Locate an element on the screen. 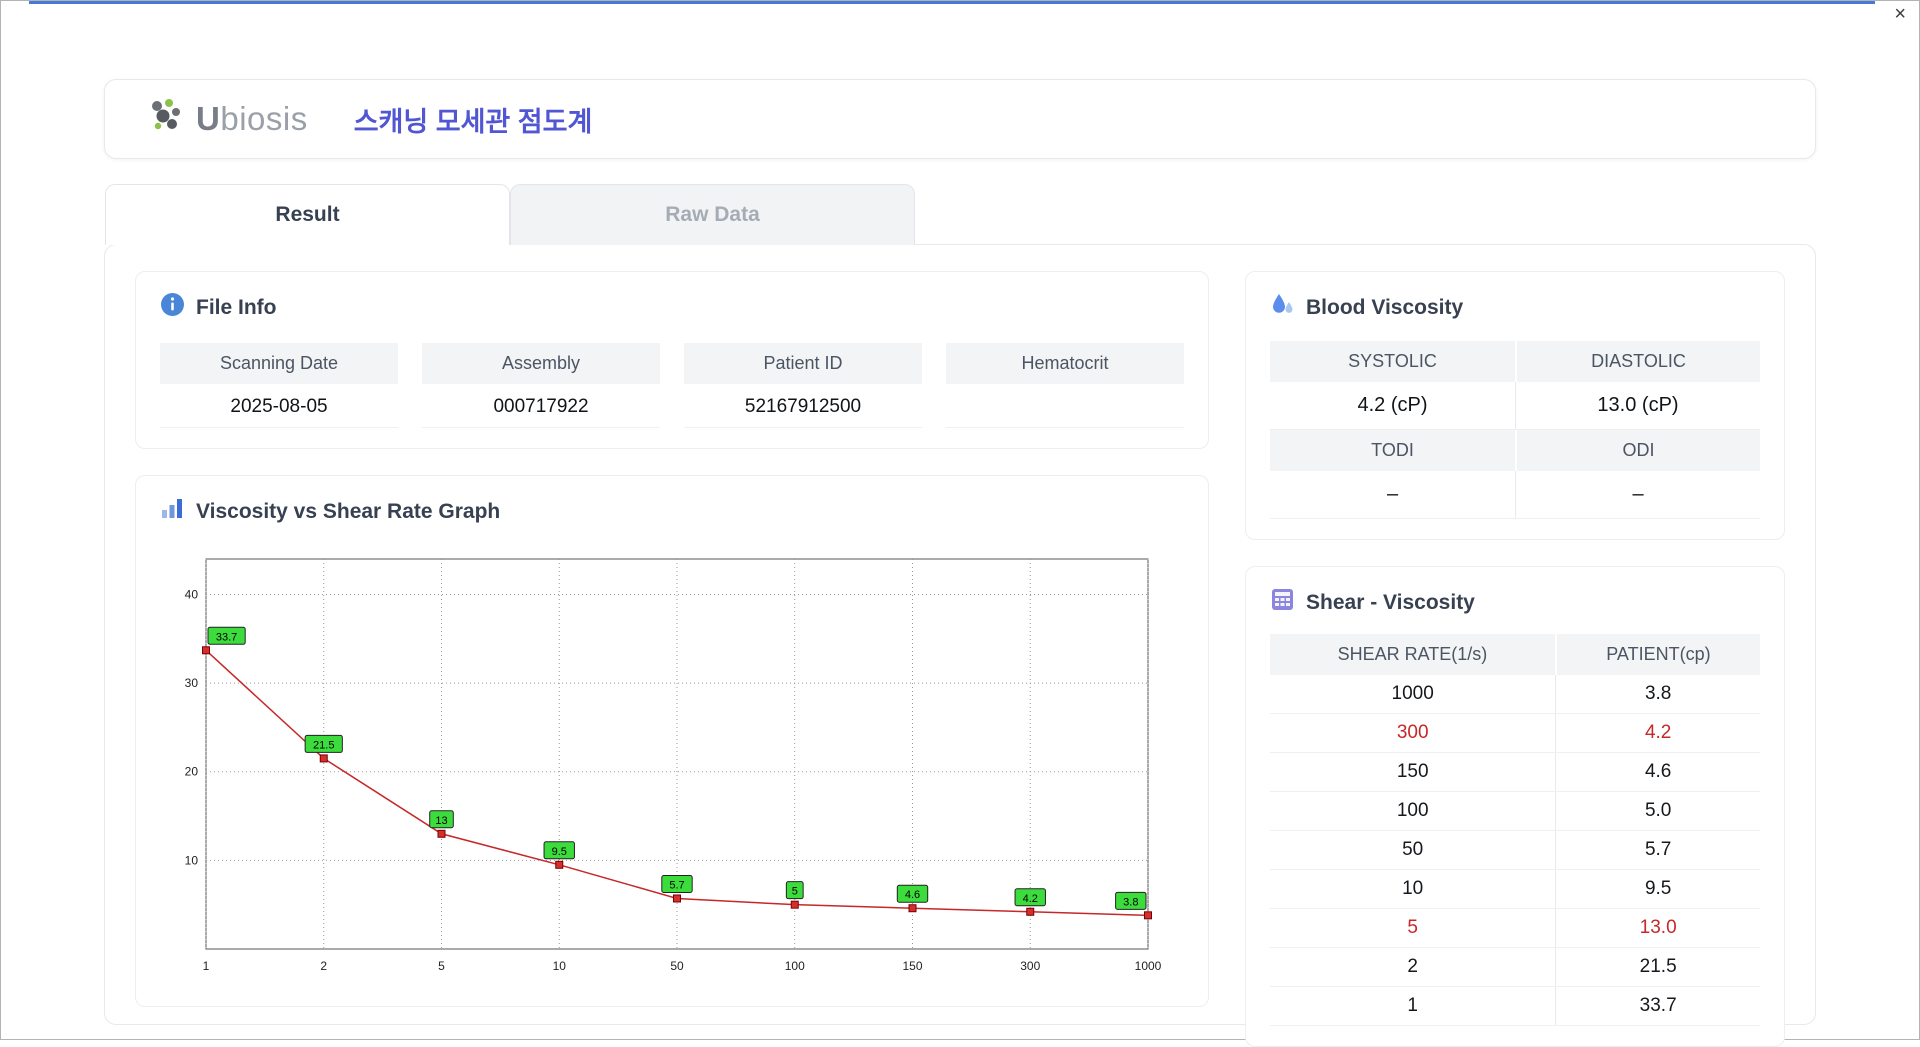 The image size is (1920, 1047). svg-text: 40 is located at coordinates (192, 594).